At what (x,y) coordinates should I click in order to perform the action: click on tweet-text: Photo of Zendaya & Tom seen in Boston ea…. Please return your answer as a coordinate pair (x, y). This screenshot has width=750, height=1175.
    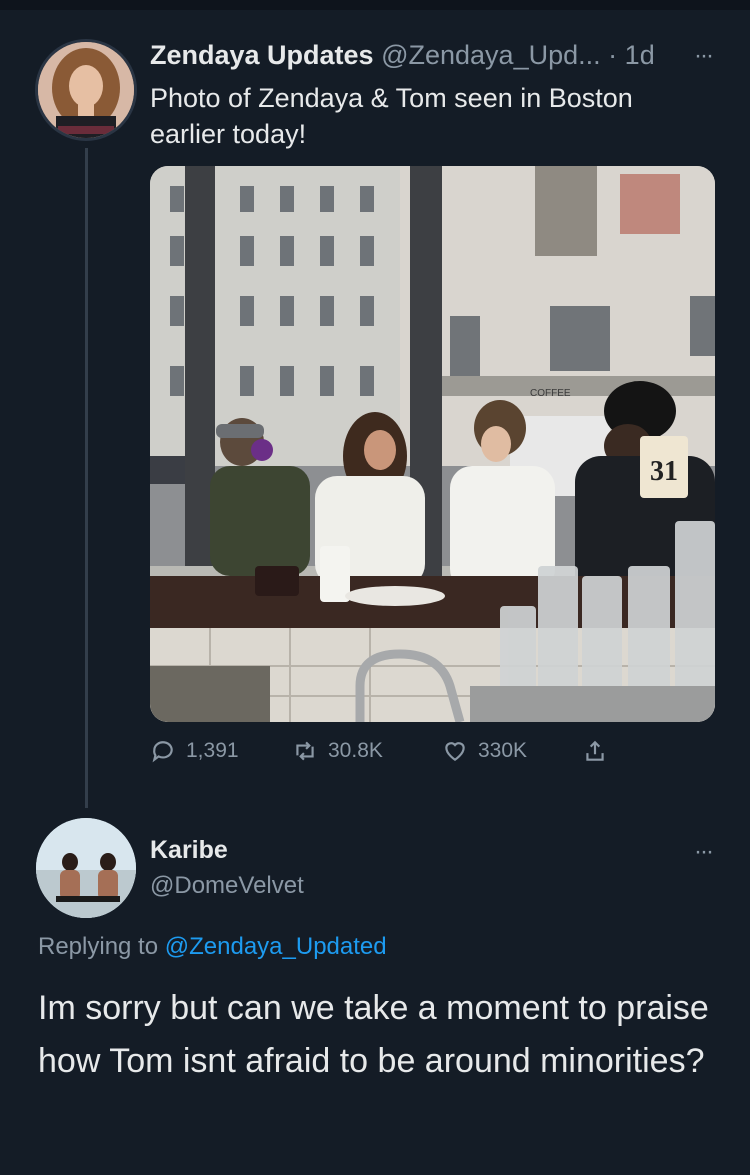
    Looking at the image, I should click on (391, 116).